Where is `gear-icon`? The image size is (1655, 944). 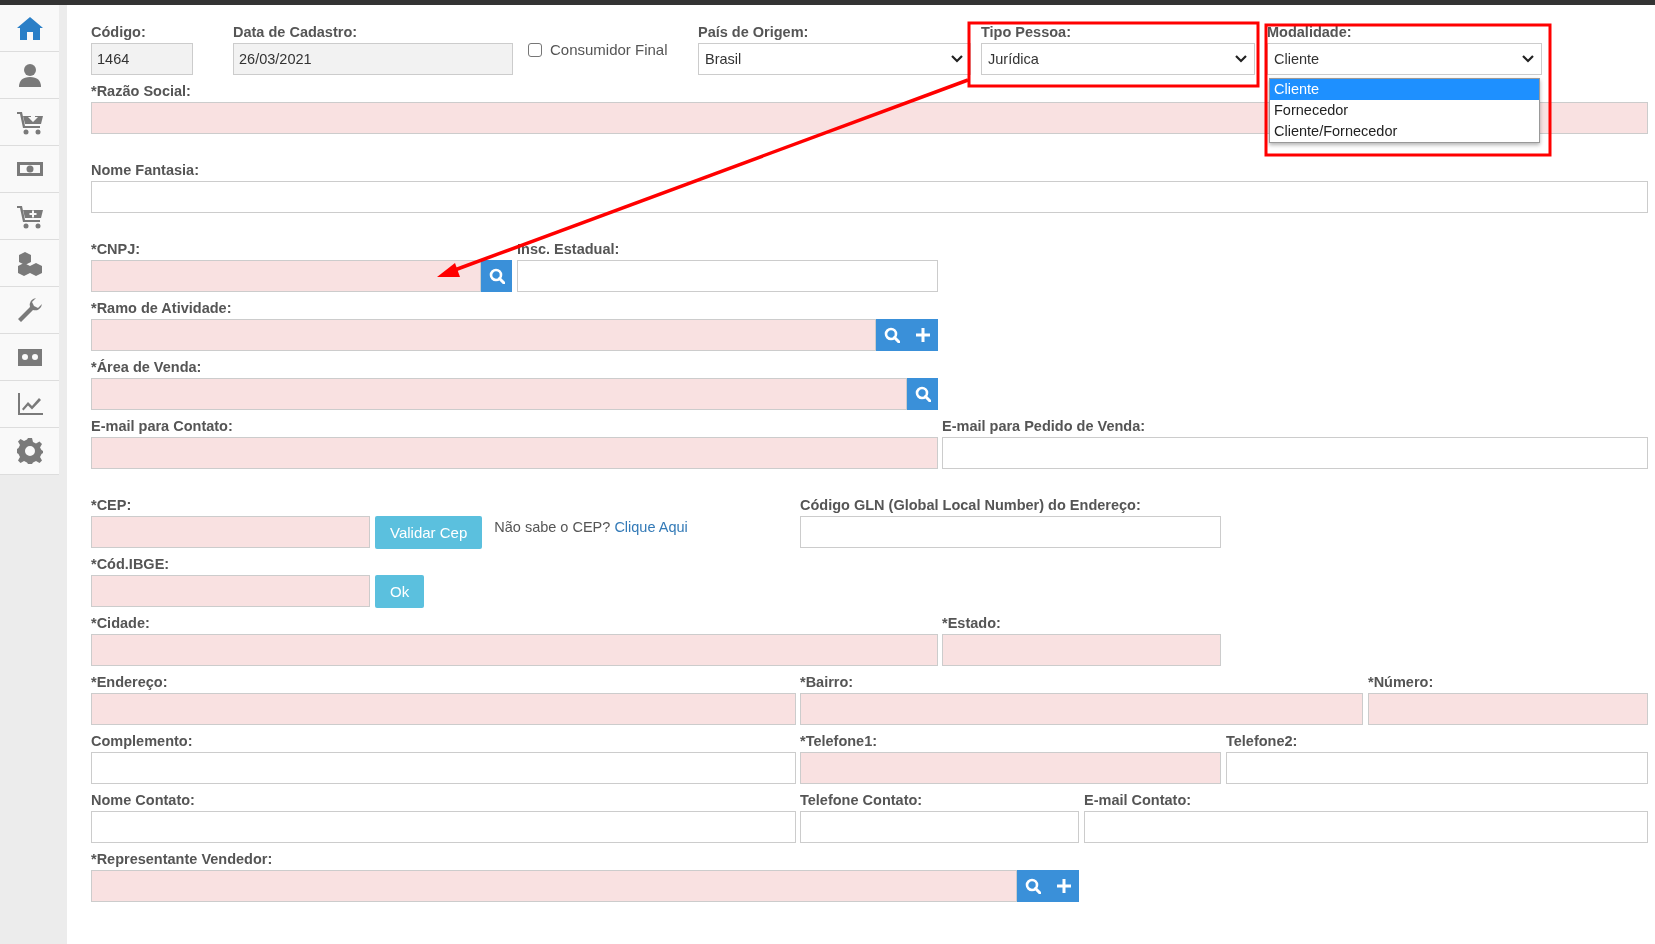
gear-icon is located at coordinates (29, 451).